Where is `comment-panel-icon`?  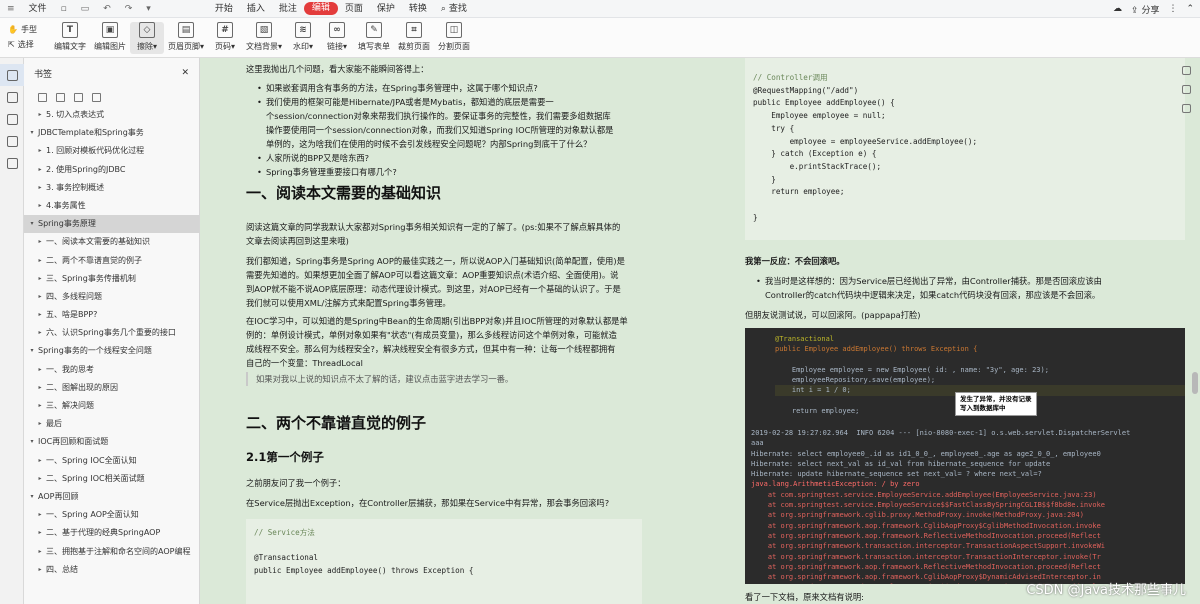
comment-panel-icon is located at coordinates (12, 119).